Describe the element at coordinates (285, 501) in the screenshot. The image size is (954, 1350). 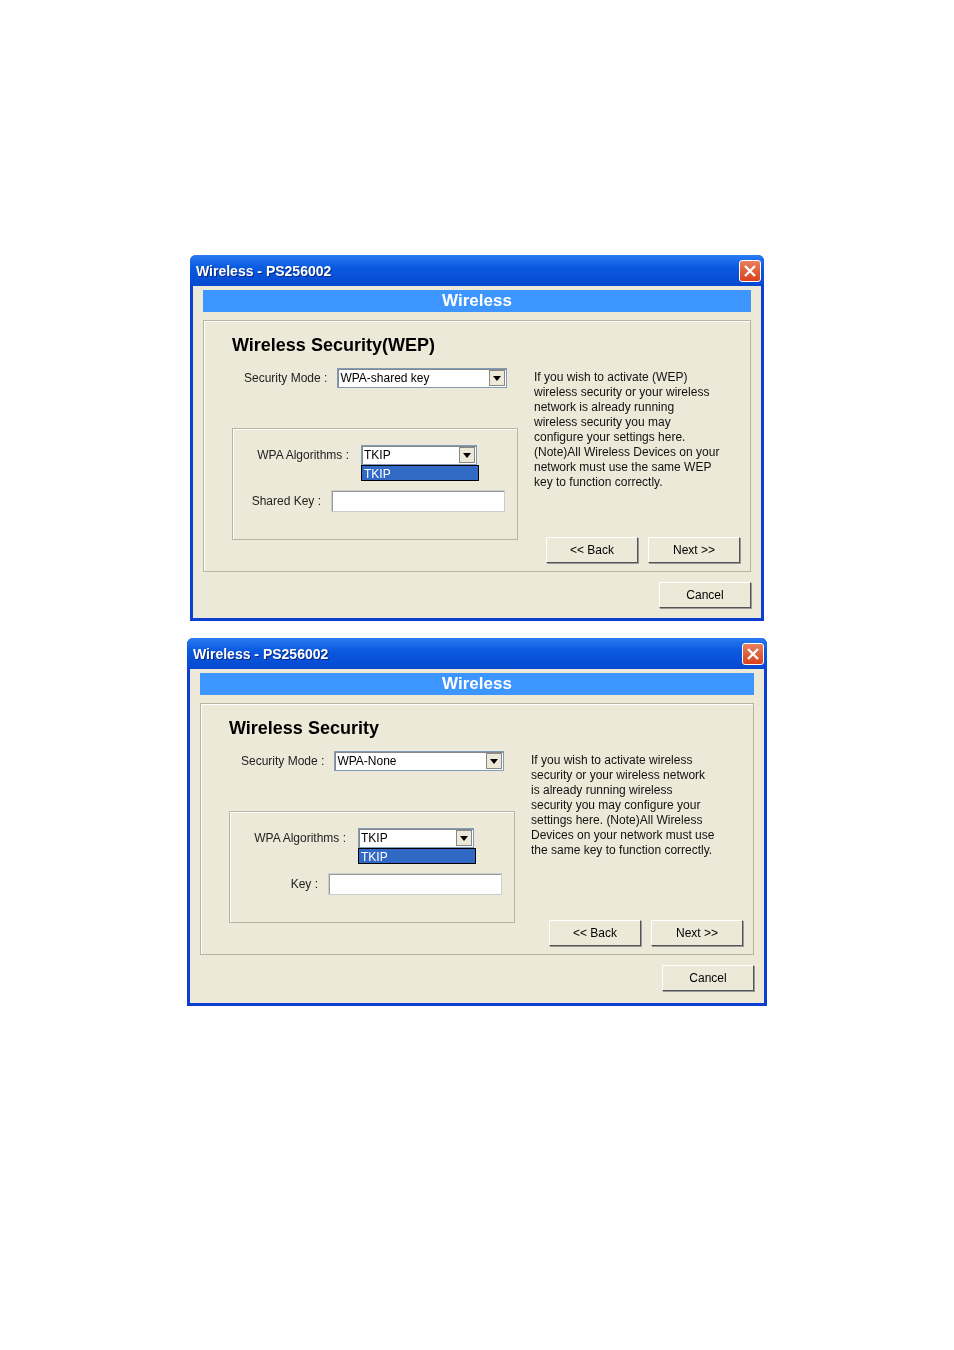
I see `field-label: Shared Key :` at that location.